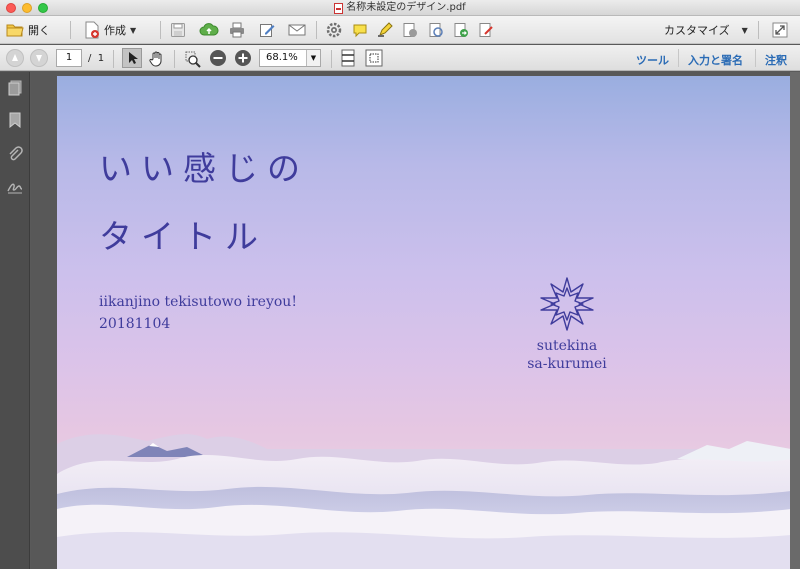 This screenshot has width=800, height=569. Describe the element at coordinates (461, 30) in the screenshot. I see `export-icon` at that location.